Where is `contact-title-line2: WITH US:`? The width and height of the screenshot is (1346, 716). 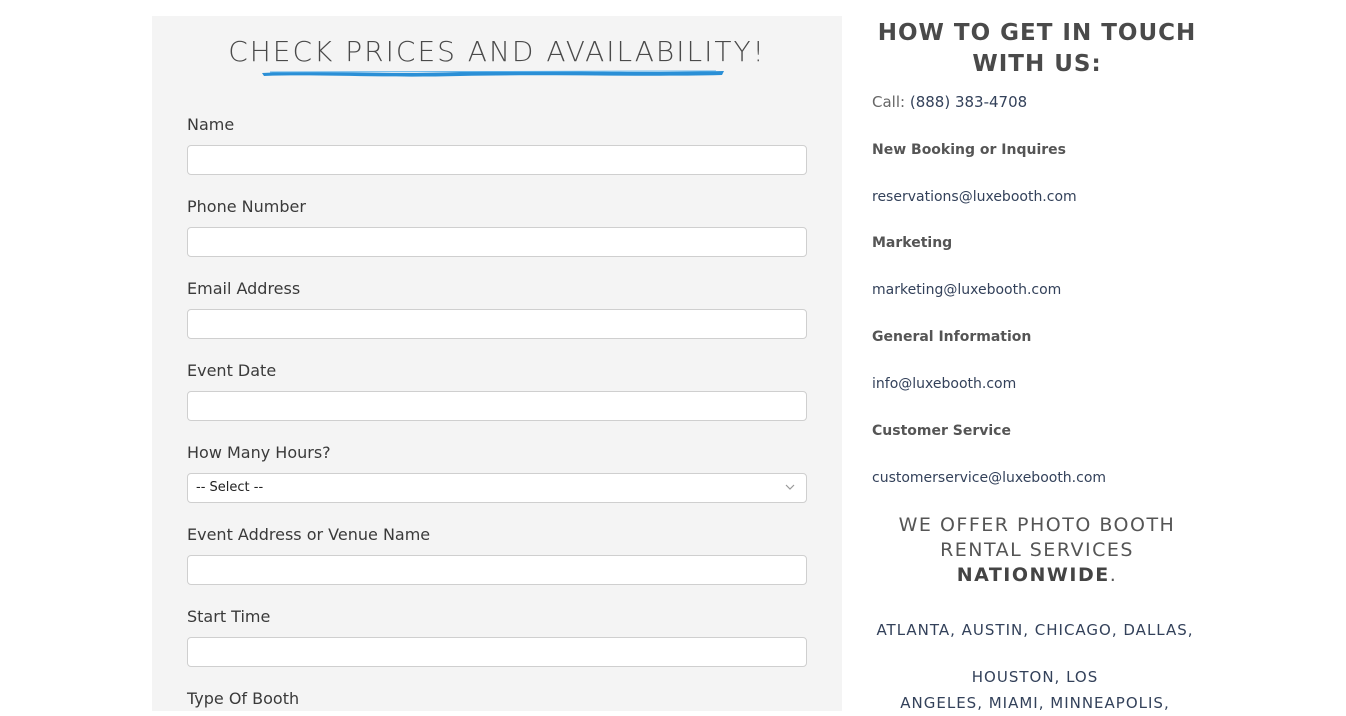 contact-title-line2: WITH US: is located at coordinates (1037, 64).